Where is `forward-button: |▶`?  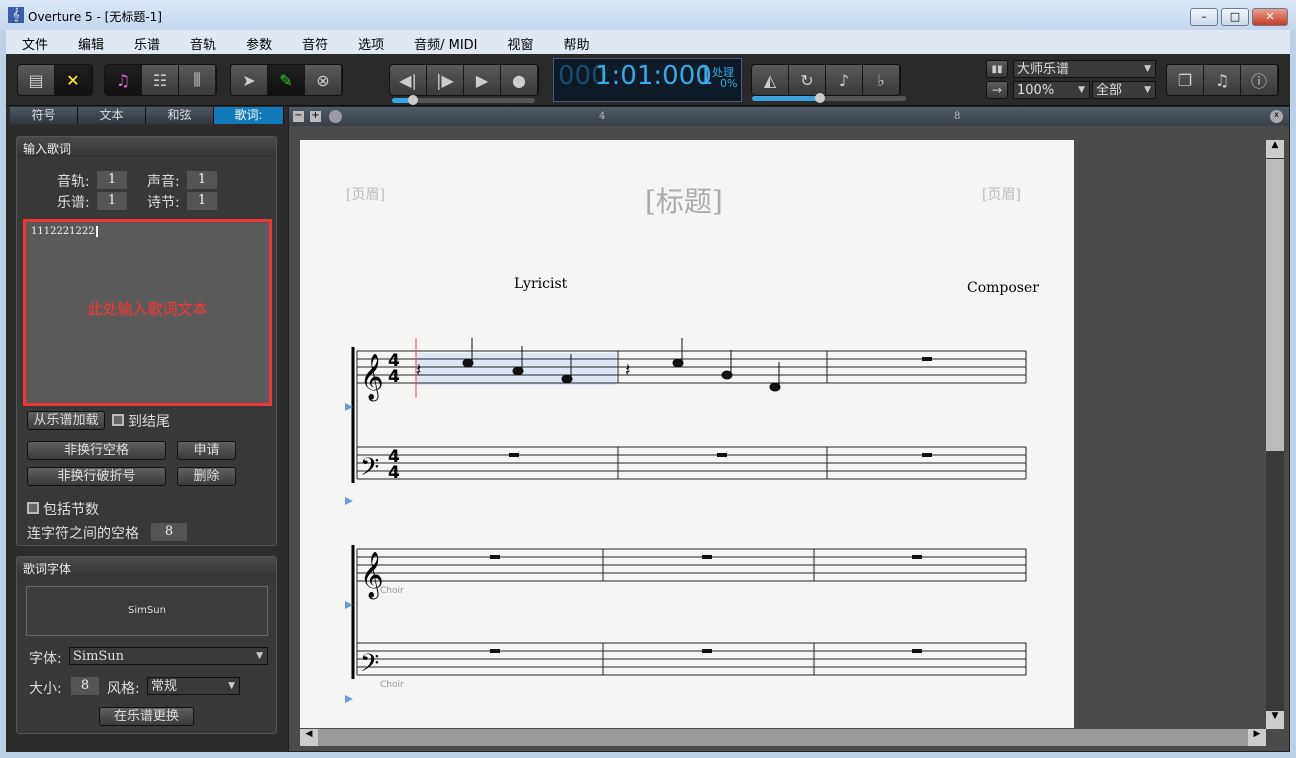
forward-button: |▶ is located at coordinates (445, 80).